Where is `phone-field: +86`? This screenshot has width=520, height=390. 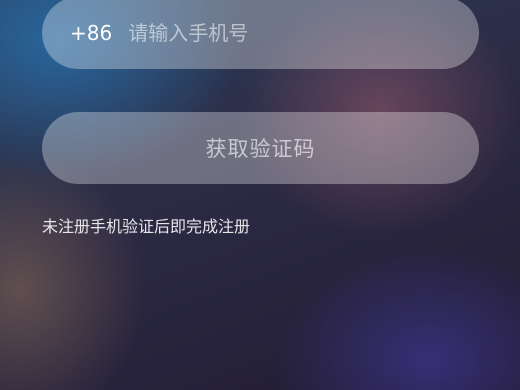 phone-field: +86 is located at coordinates (260, 34).